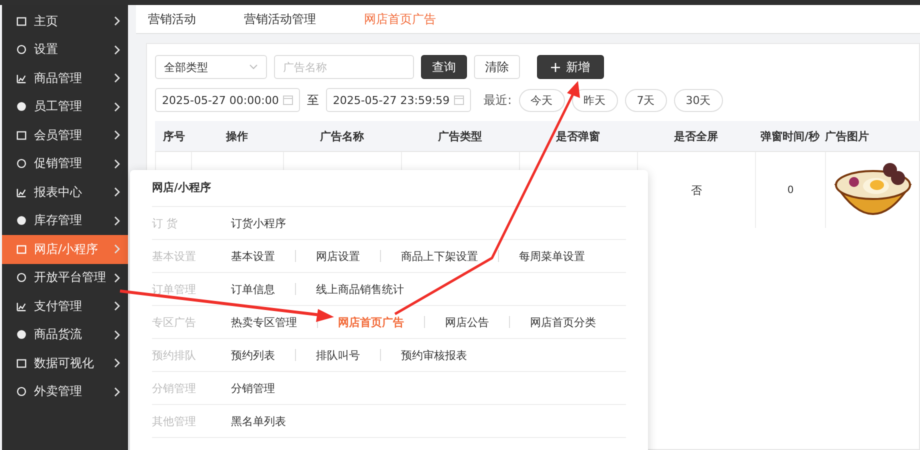 The height and width of the screenshot is (450, 920). Describe the element at coordinates (570, 67) in the screenshot. I see `add-button: 新增` at that location.